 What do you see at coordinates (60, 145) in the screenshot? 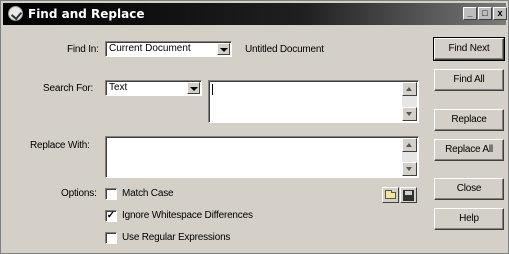
I see `replace-with-label: Replace With:` at bounding box center [60, 145].